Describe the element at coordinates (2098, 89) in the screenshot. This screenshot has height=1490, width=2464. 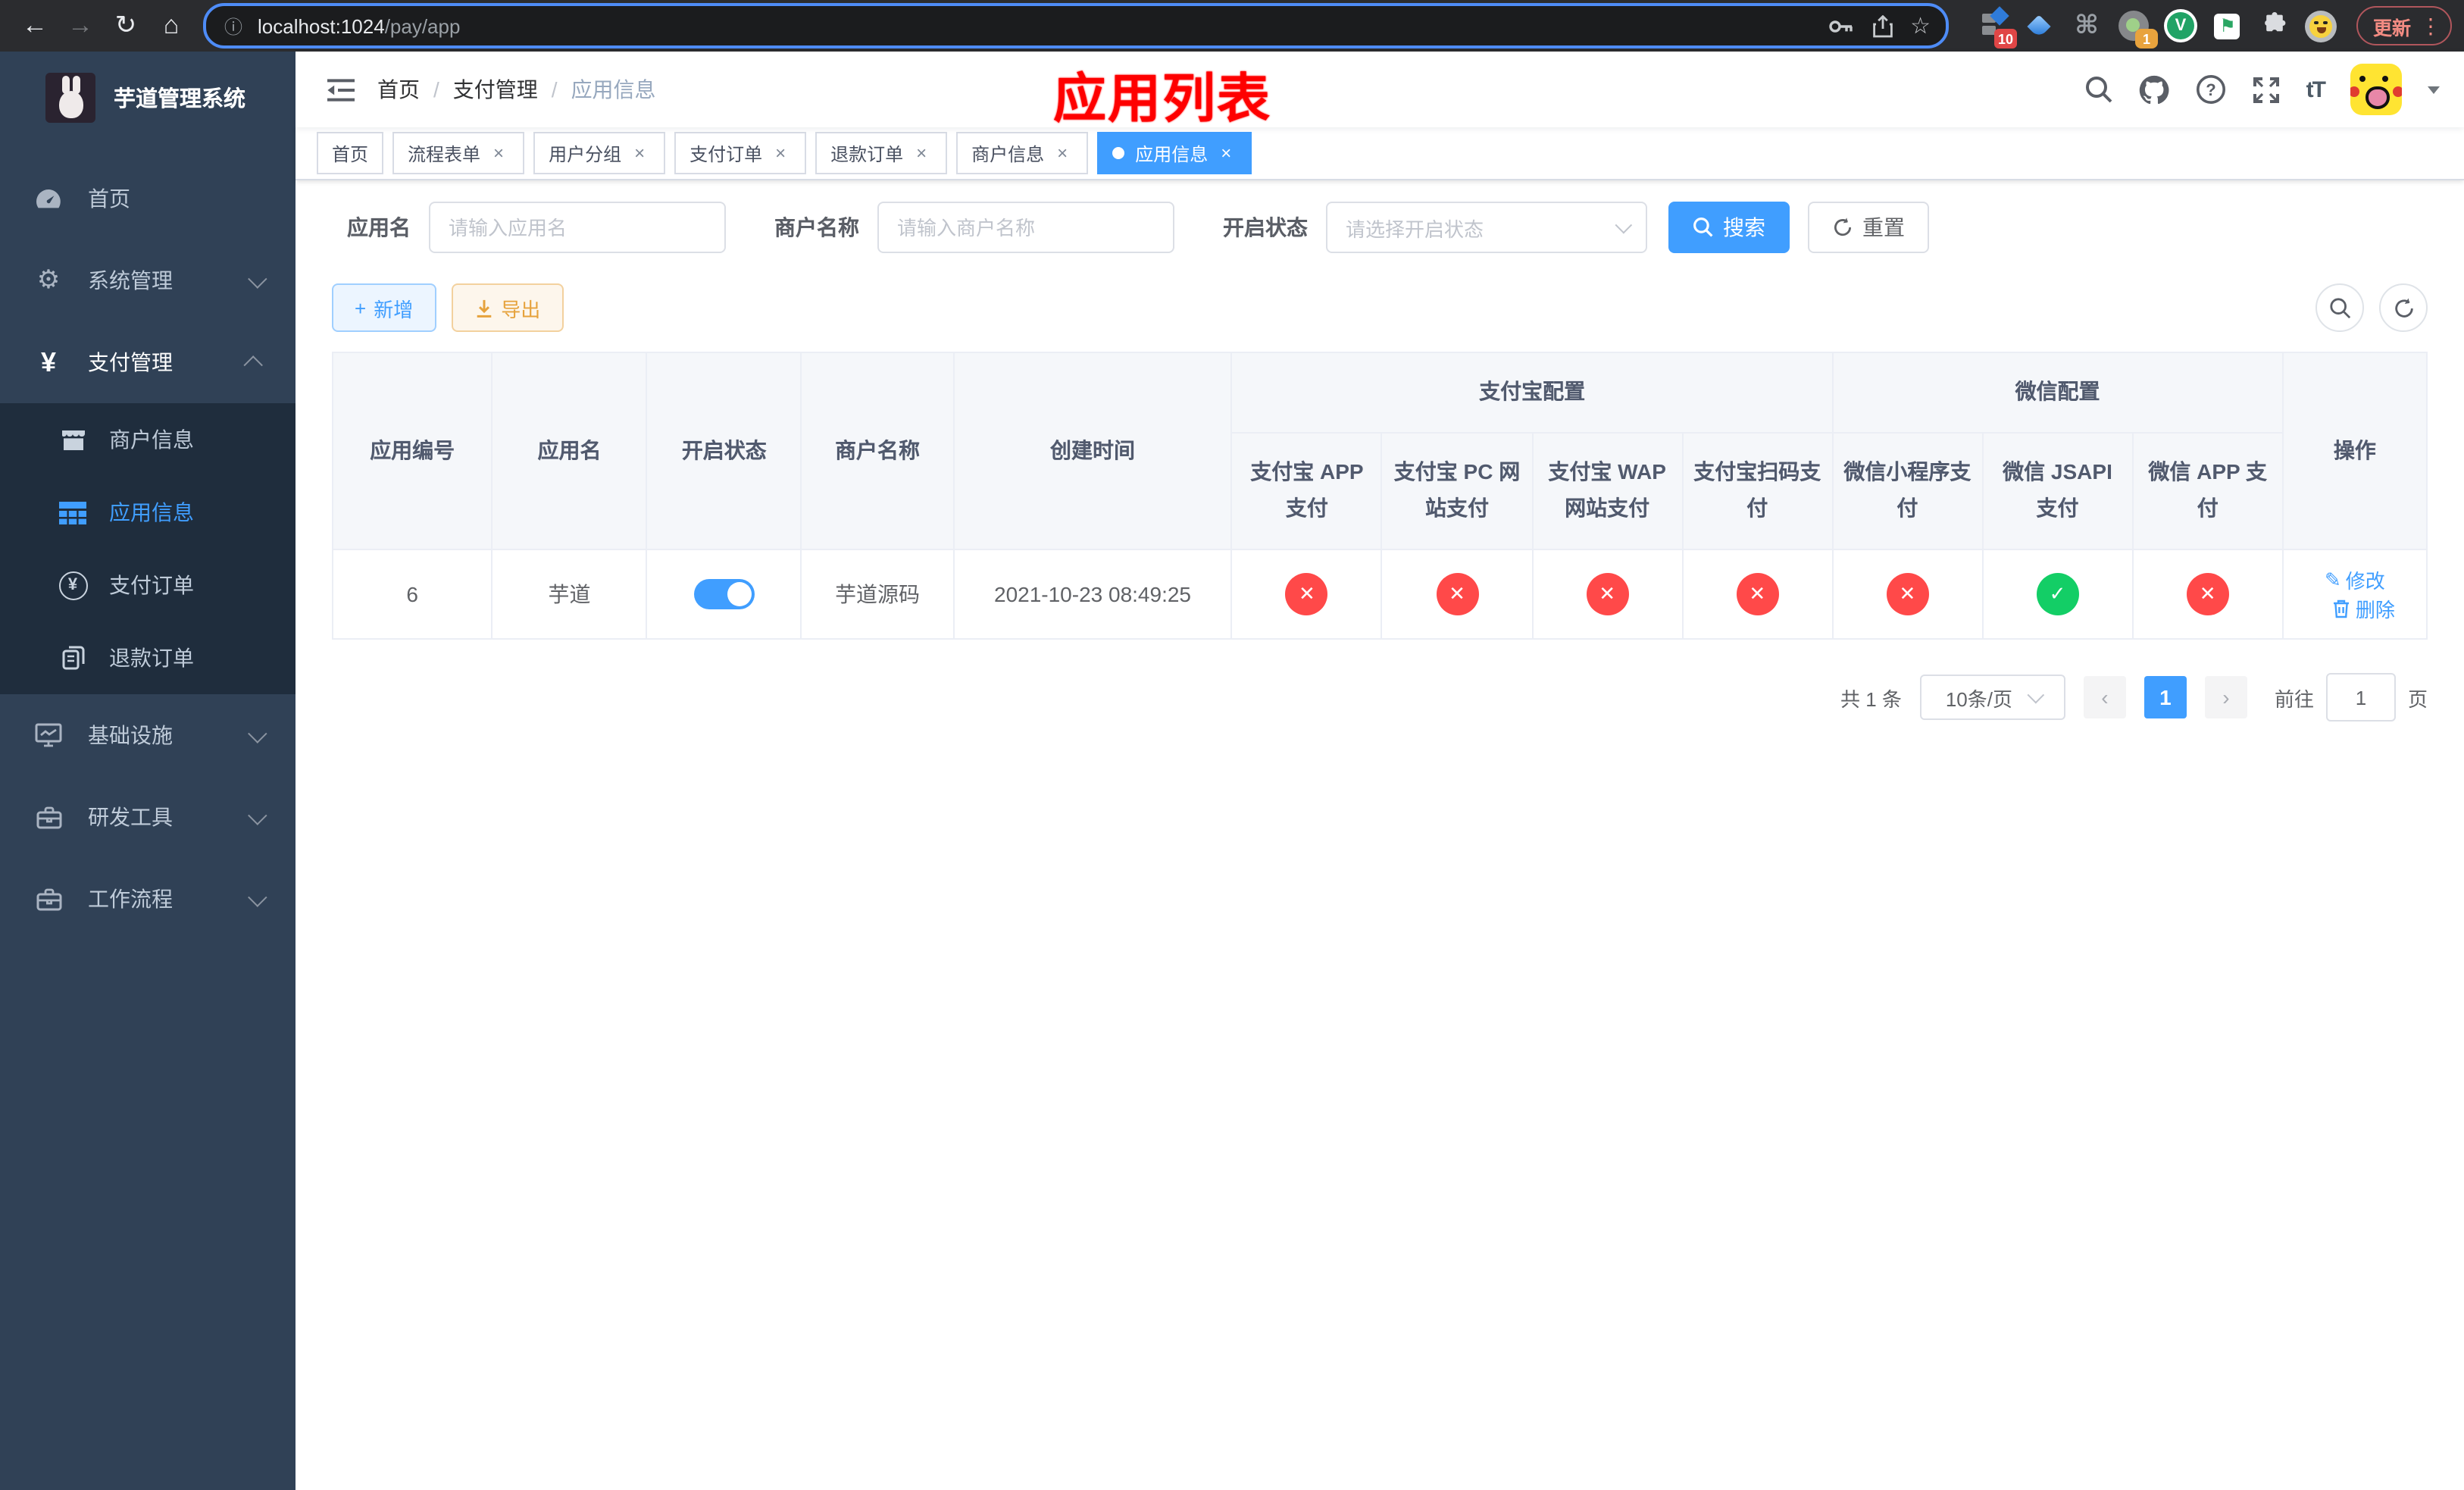
I see `header-search-icon` at that location.